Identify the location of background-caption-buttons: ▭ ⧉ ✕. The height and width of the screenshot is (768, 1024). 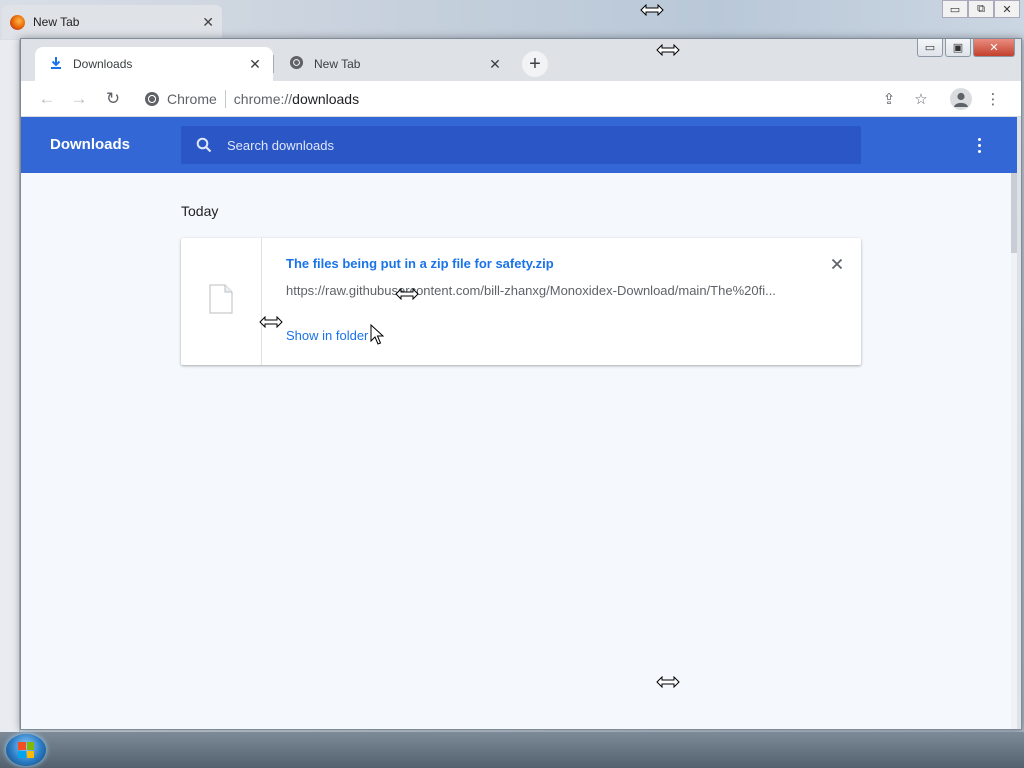
(981, 9).